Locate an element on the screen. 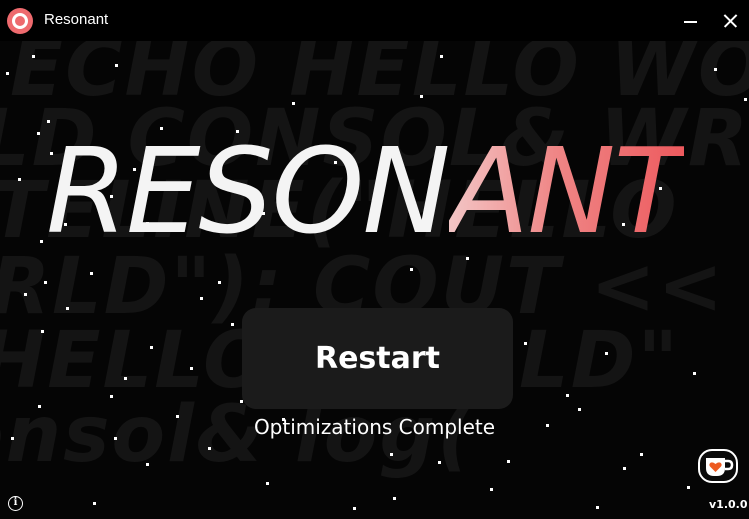 The image size is (749, 519). close-button is located at coordinates (730, 21).